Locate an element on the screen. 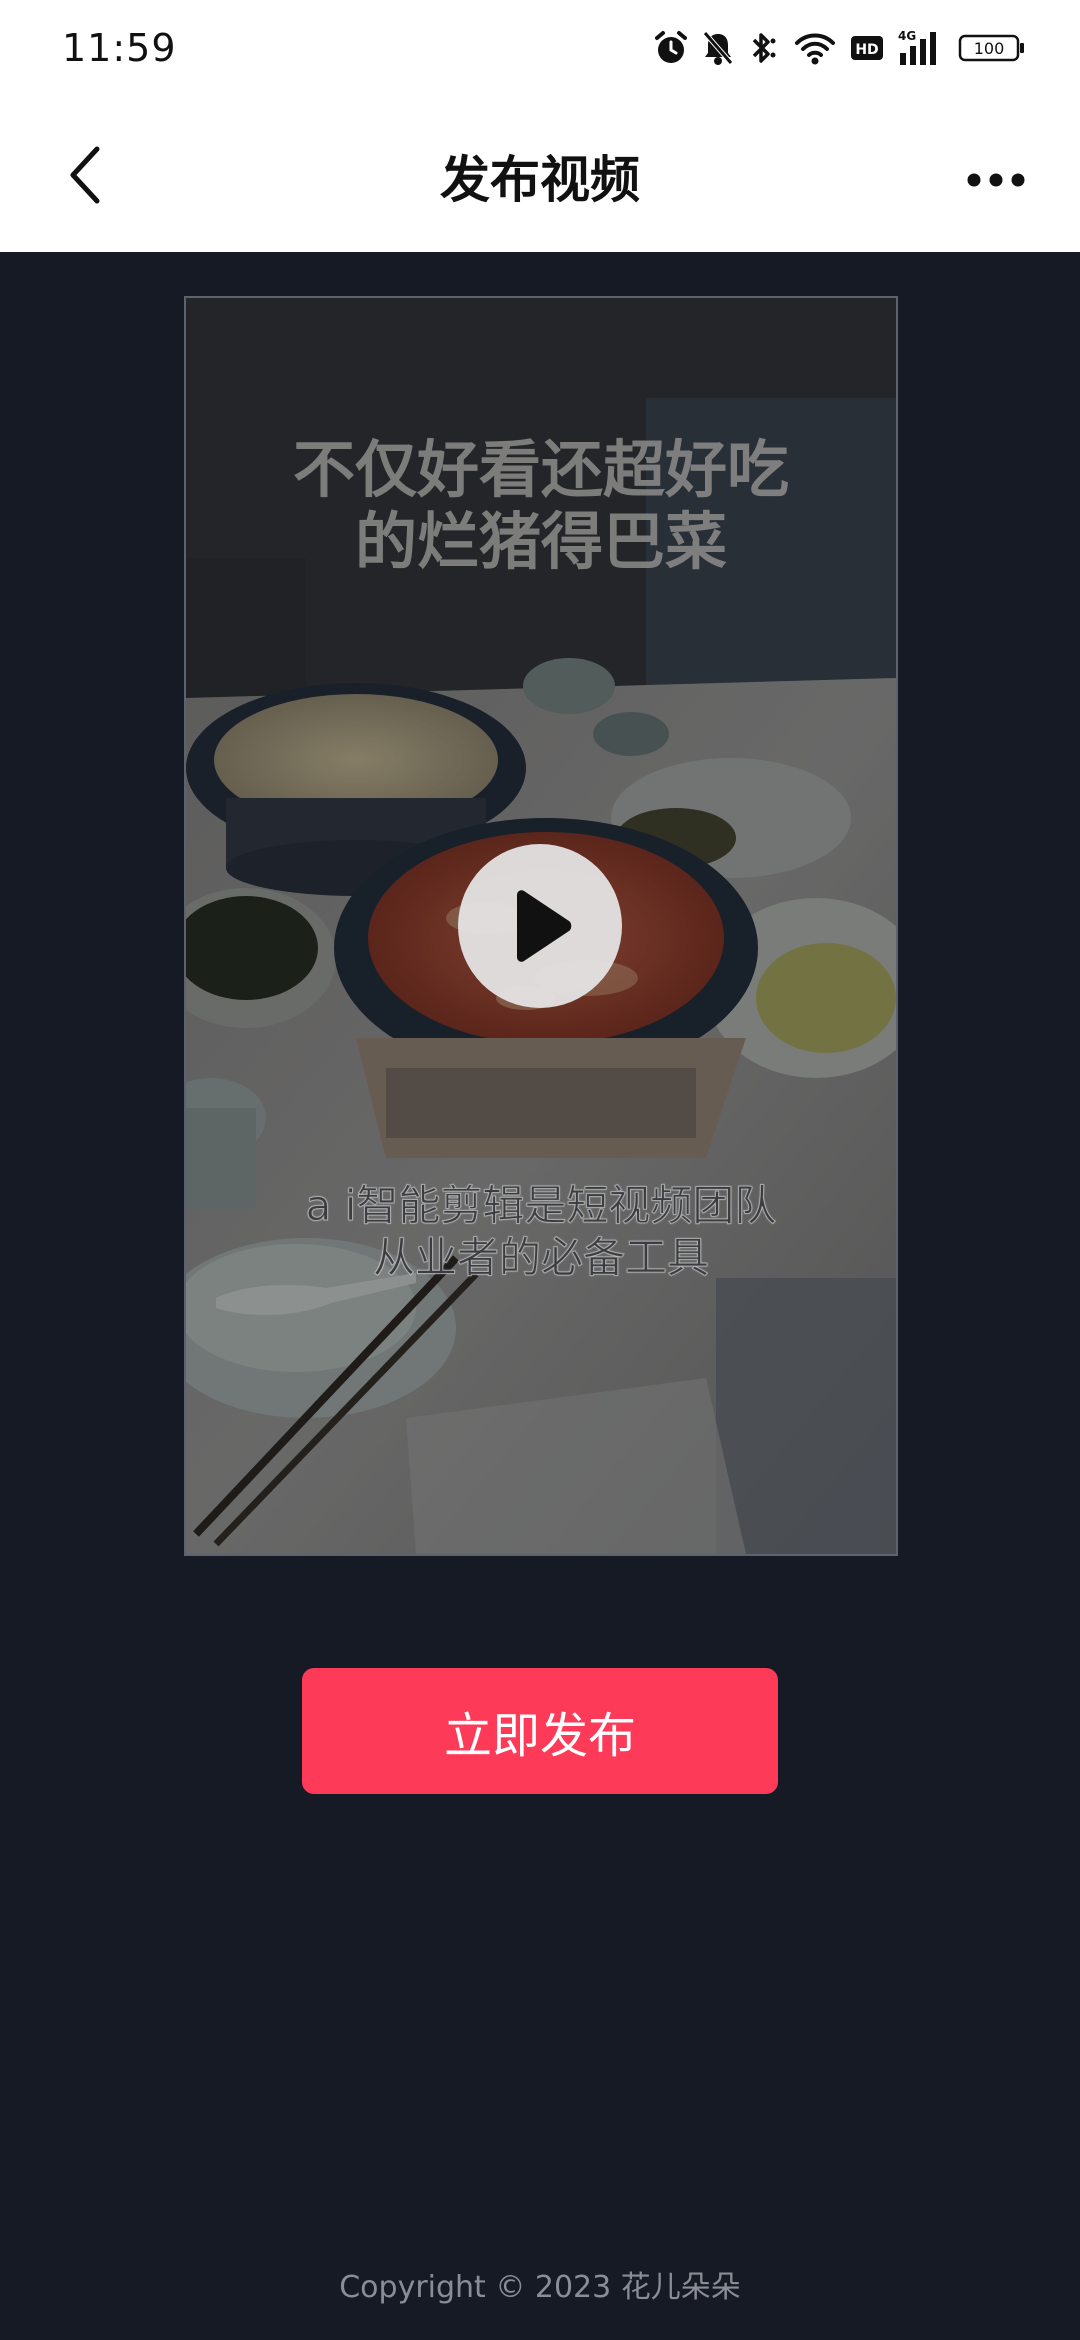 Image resolution: width=1080 pixels, height=2340 pixels. bluetooth-icon is located at coordinates (764, 48).